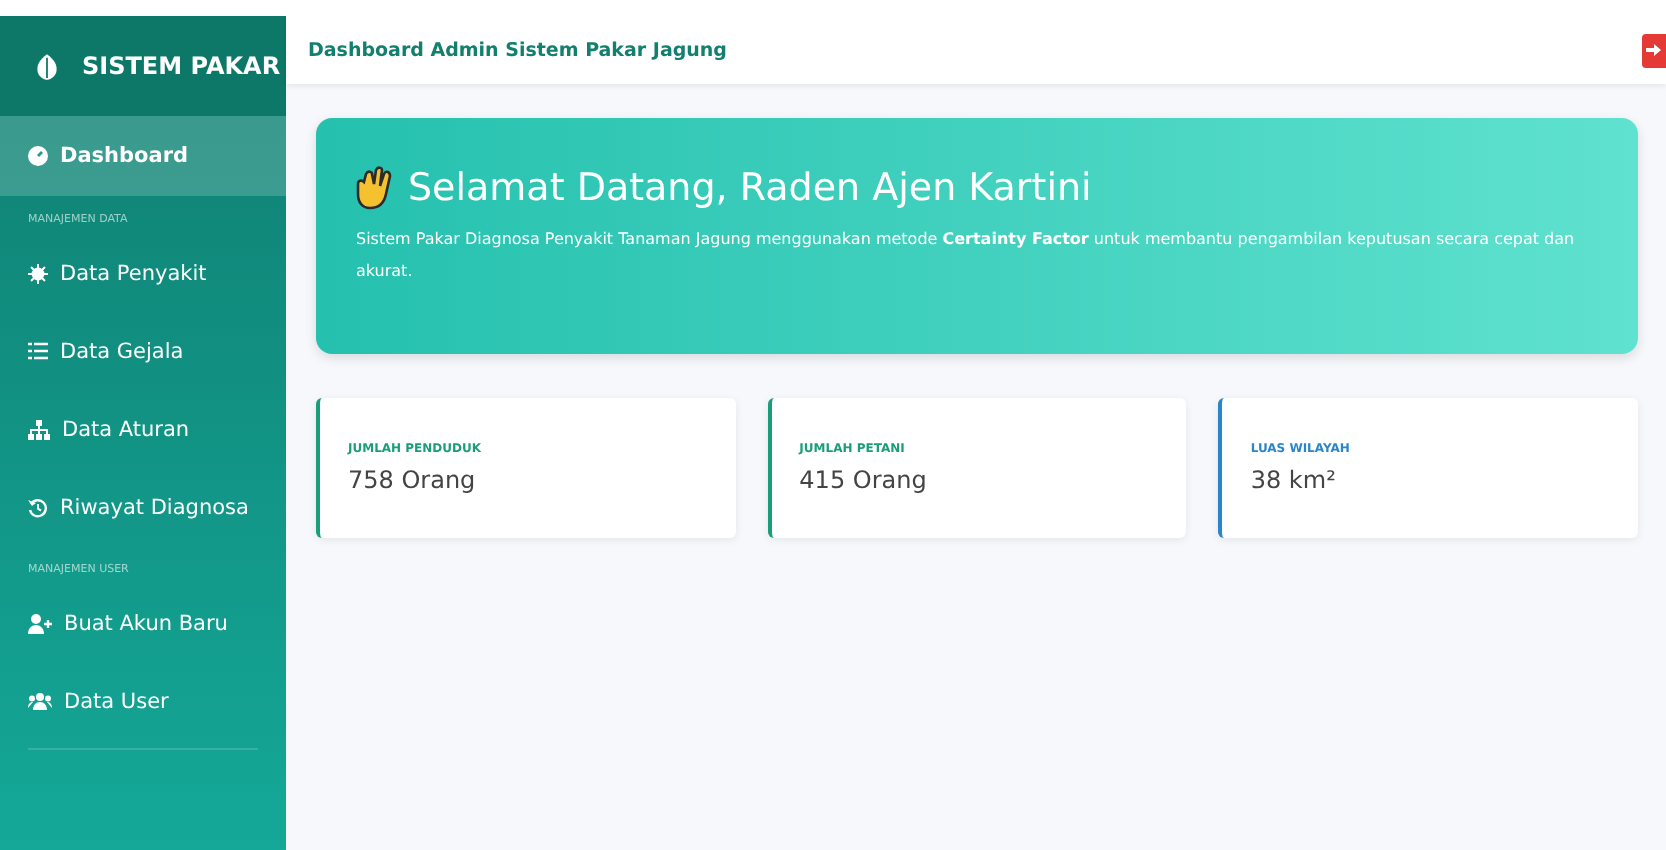 The image size is (1666, 850). What do you see at coordinates (181, 66) in the screenshot?
I see `brand-title: SISTEM PAKAR` at bounding box center [181, 66].